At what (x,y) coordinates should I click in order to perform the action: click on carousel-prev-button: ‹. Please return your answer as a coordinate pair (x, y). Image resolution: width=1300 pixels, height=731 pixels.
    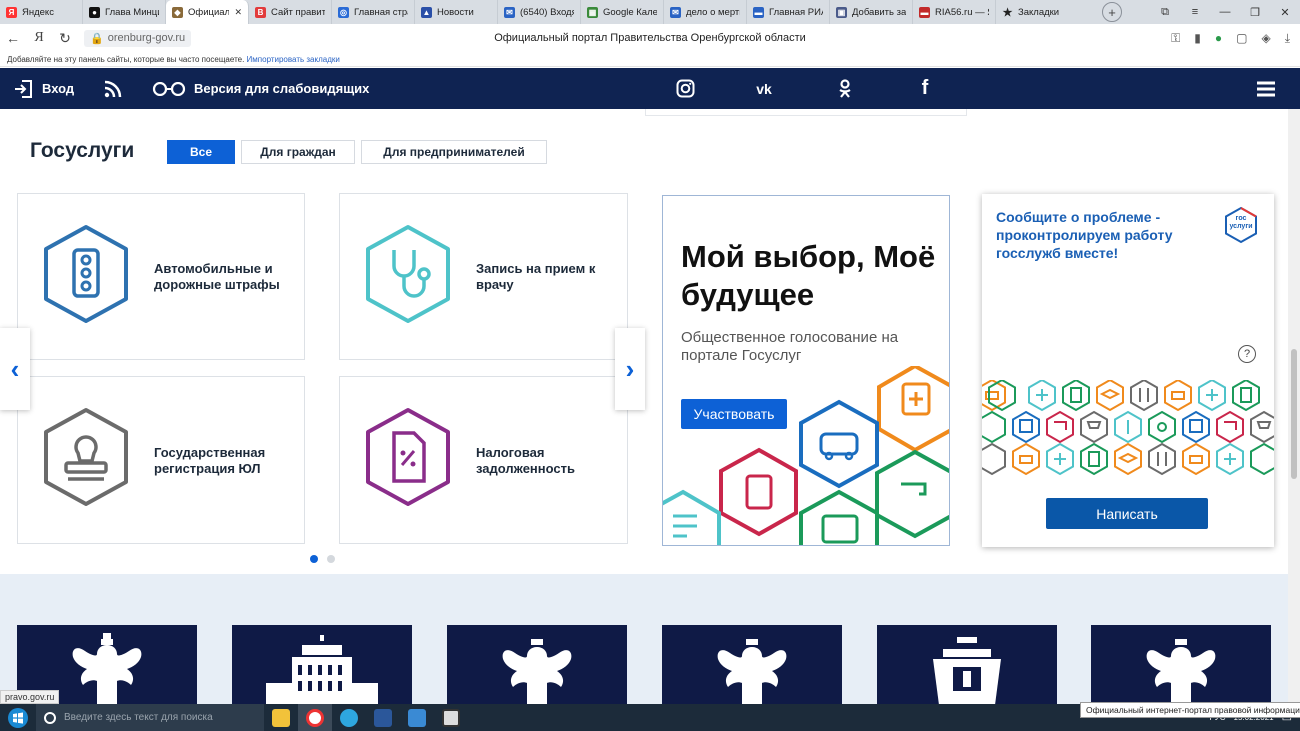
    Looking at the image, I should click on (15, 369).